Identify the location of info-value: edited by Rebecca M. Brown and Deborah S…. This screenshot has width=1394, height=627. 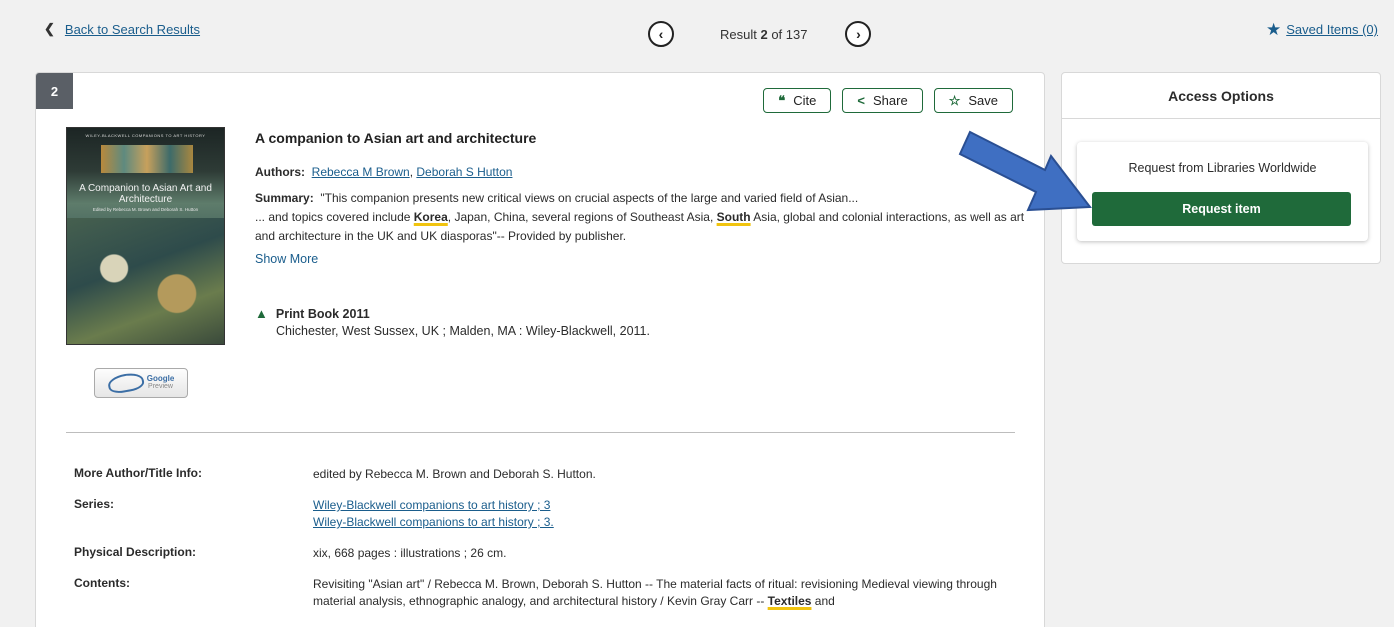
(454, 474).